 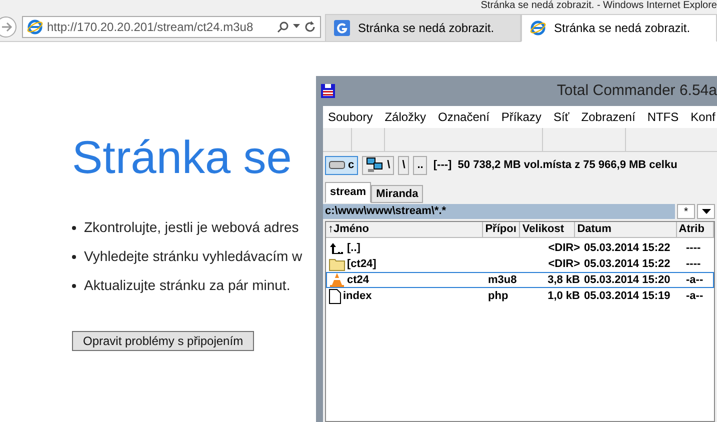 What do you see at coordinates (361, 264) in the screenshot?
I see `file-name: [ct24]` at bounding box center [361, 264].